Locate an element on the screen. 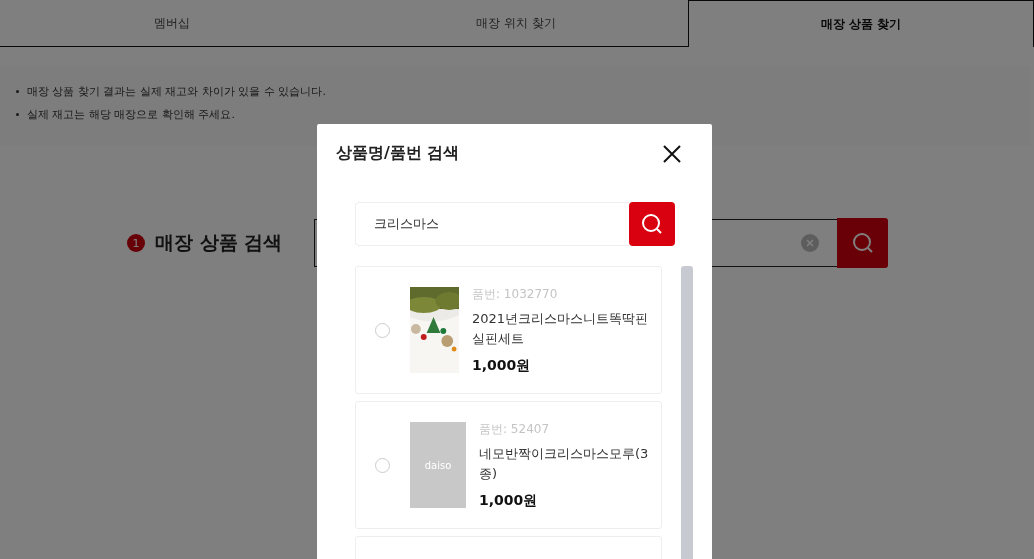 This screenshot has width=1034, height=559. notice-text: 매장 상품 찾기 결과는 실제 재고와 차이가 있을 수 있습니다. is located at coordinates (176, 91).